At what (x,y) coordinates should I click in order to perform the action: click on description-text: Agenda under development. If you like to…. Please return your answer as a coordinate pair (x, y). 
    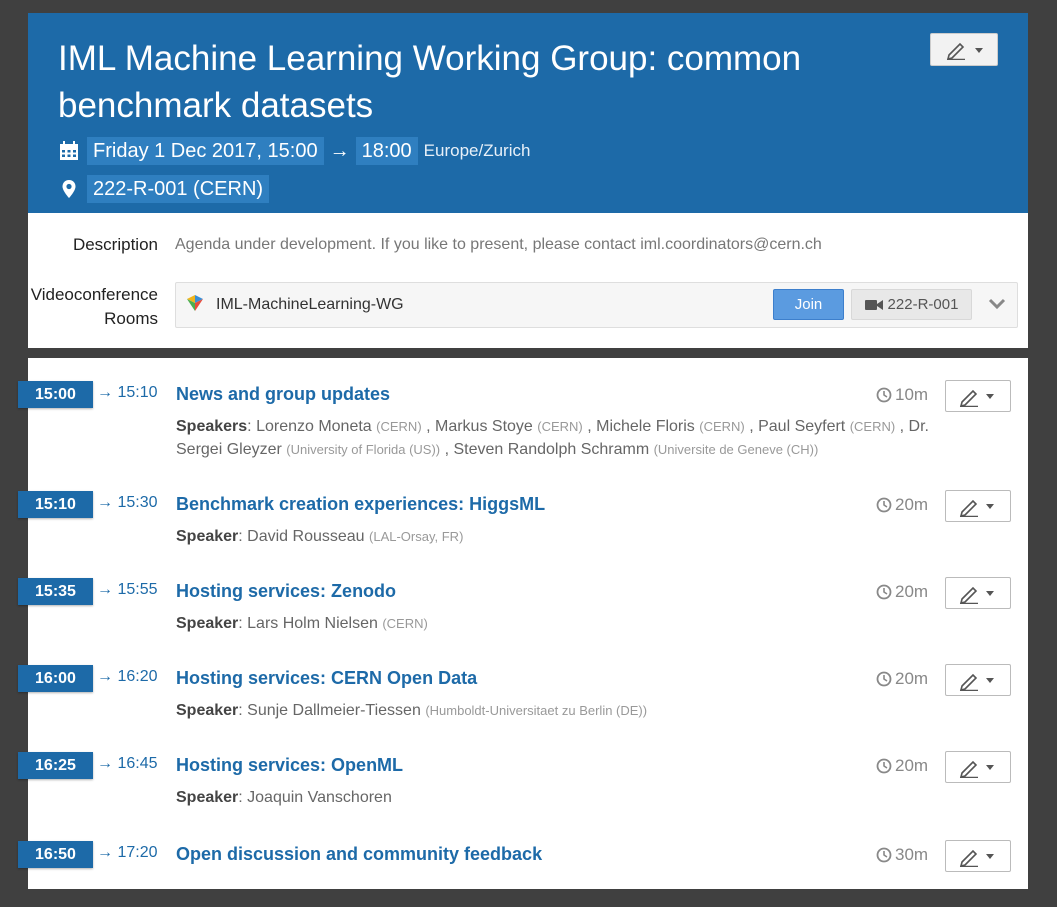
    Looking at the image, I should click on (498, 244).